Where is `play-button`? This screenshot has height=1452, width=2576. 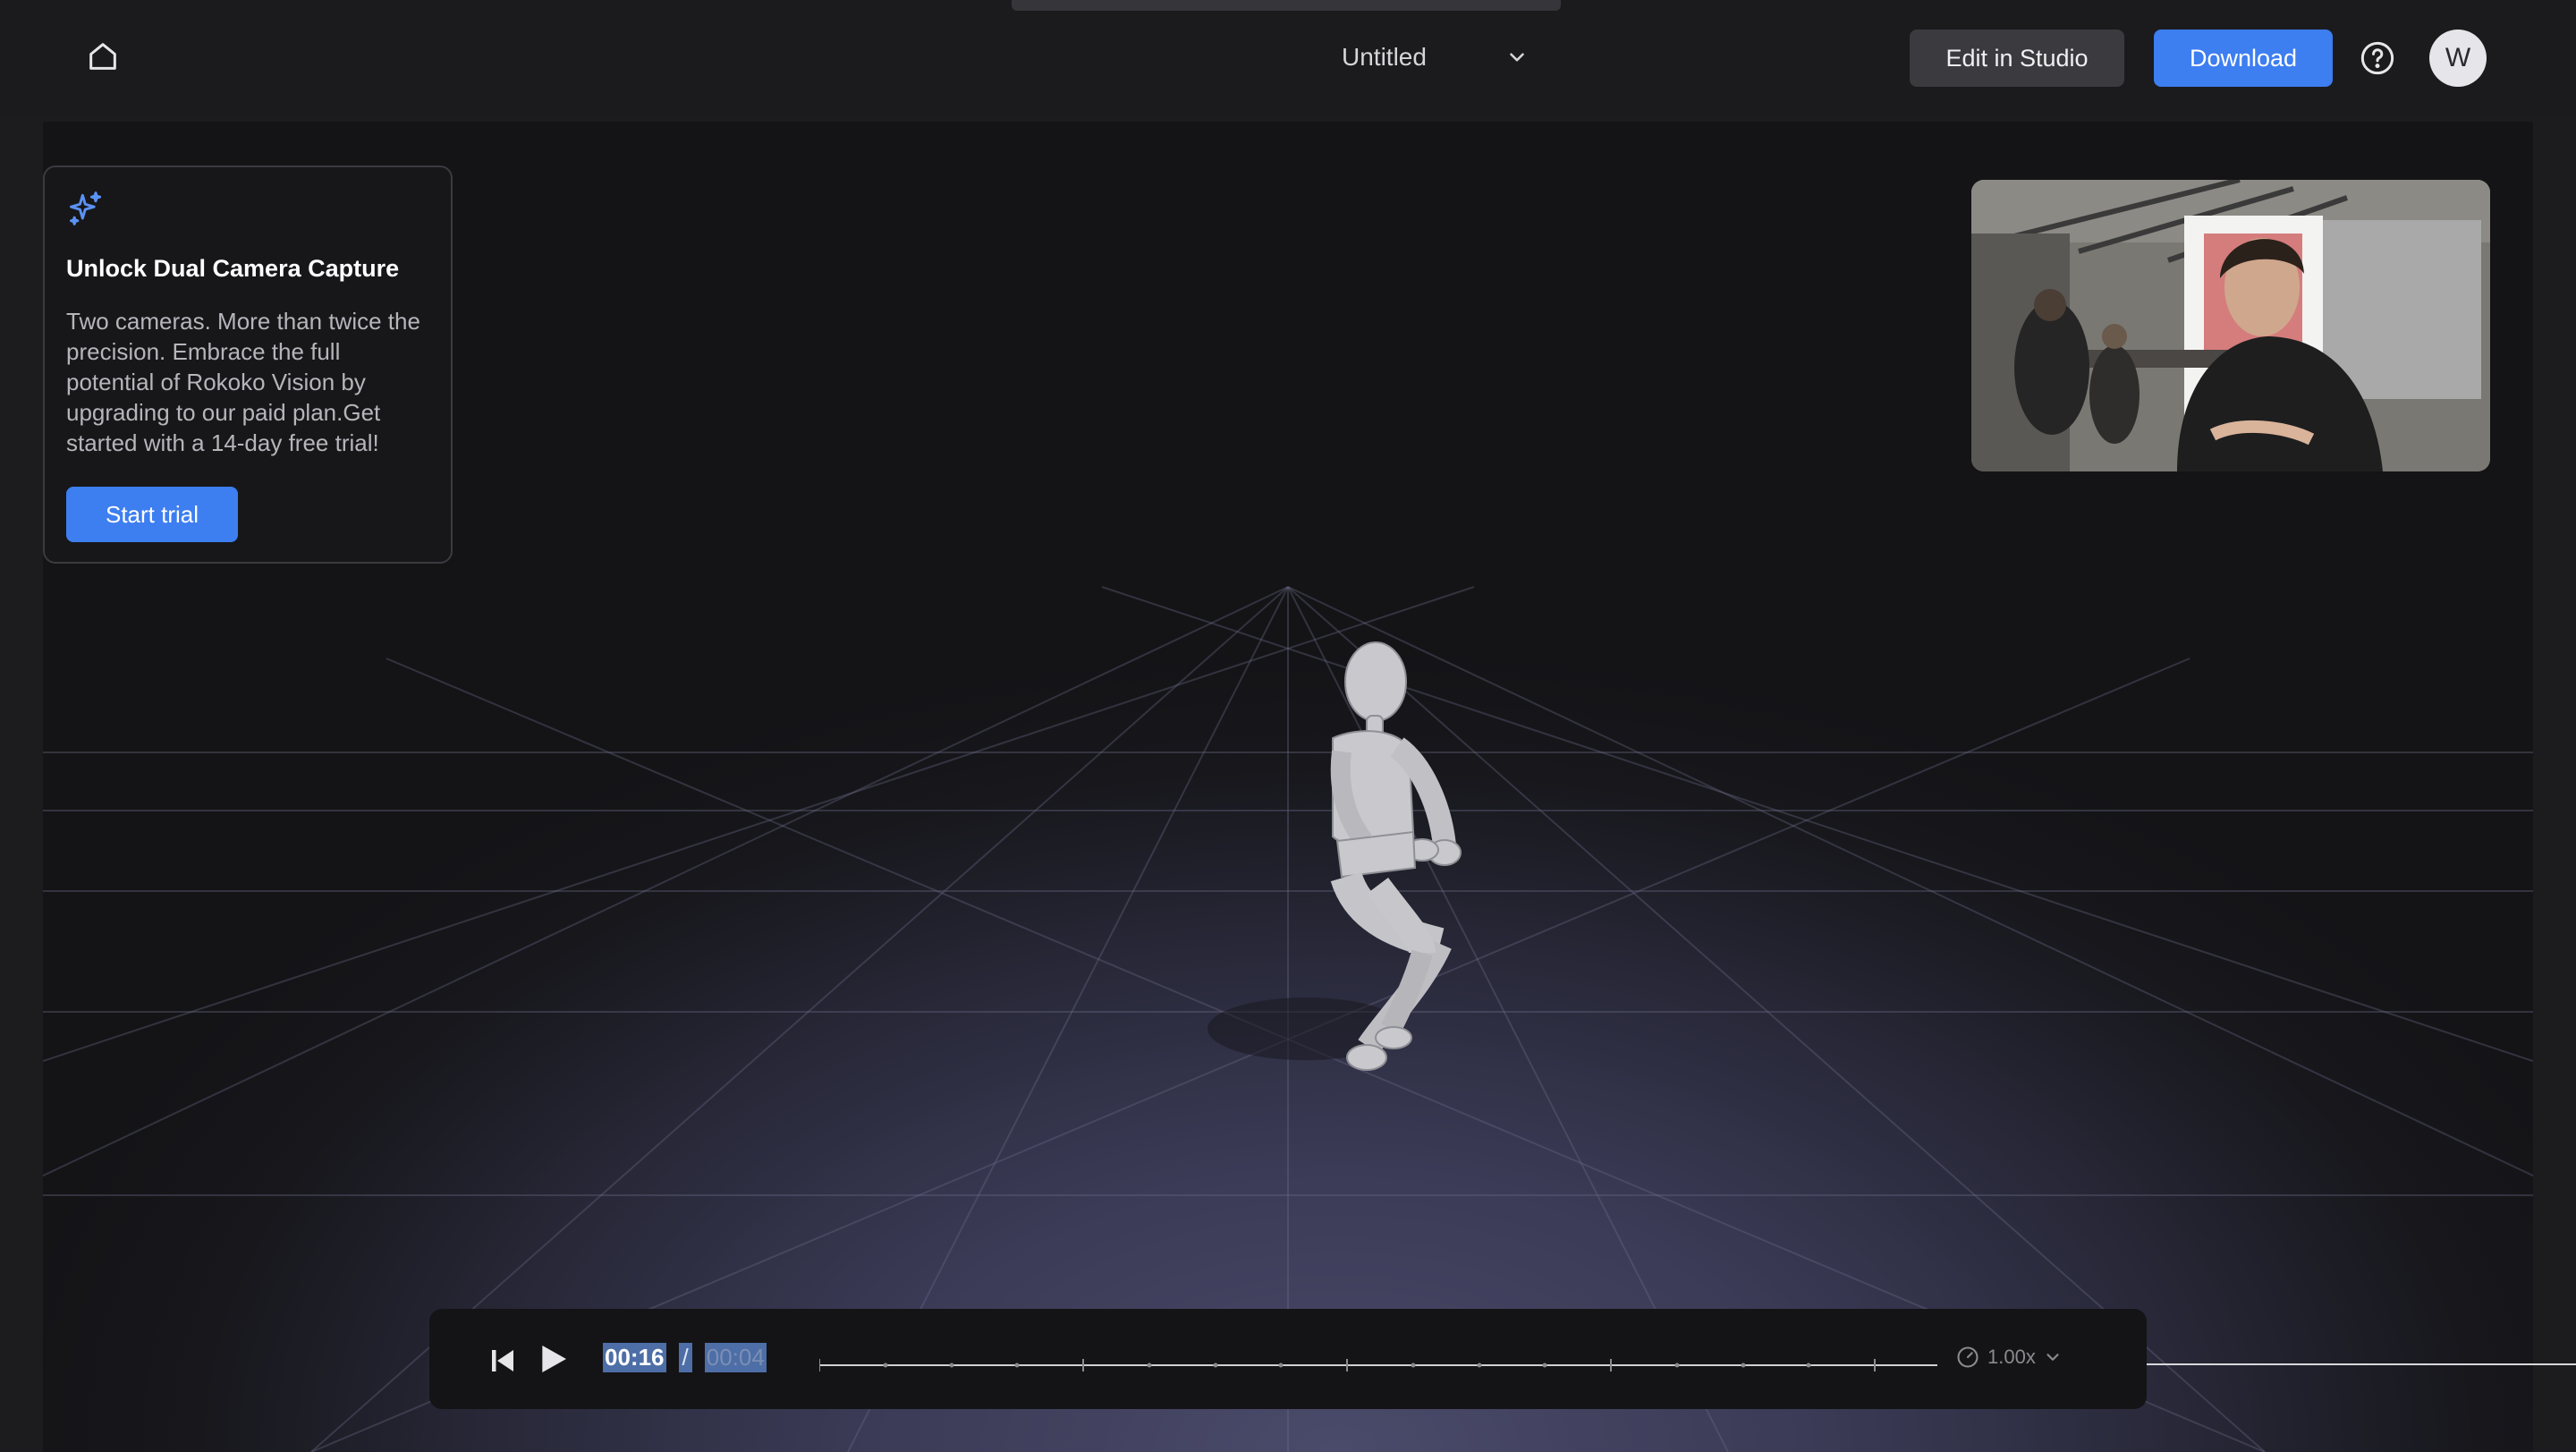
play-button is located at coordinates (553, 1359).